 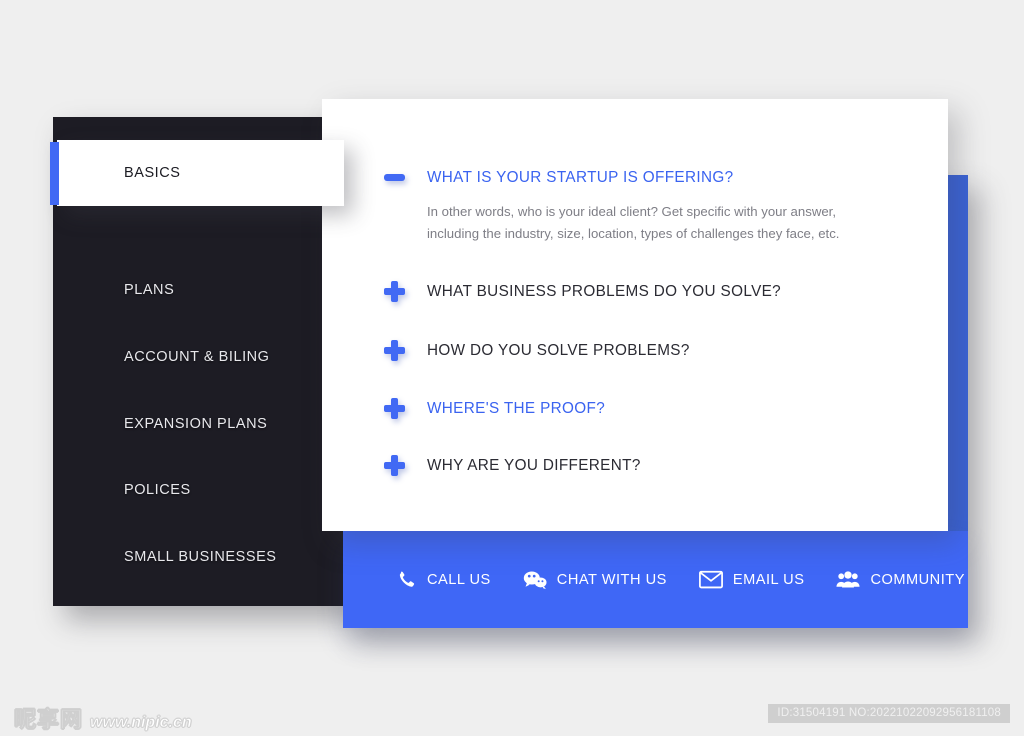 I want to click on people-group-icon, so click(x=848, y=580).